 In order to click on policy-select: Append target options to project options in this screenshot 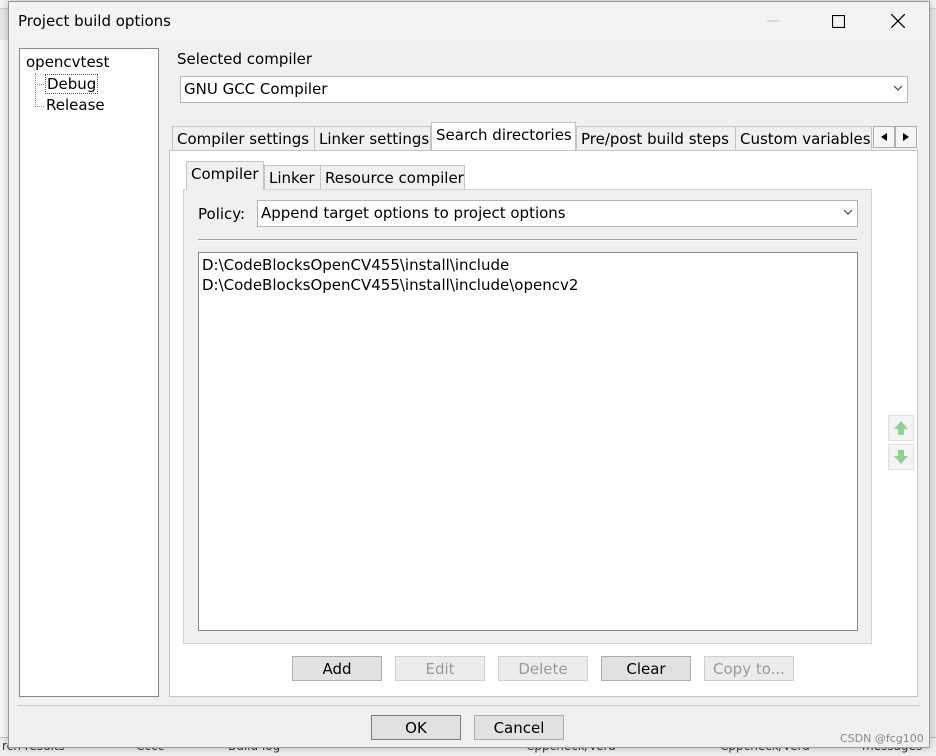, I will do `click(557, 213)`.